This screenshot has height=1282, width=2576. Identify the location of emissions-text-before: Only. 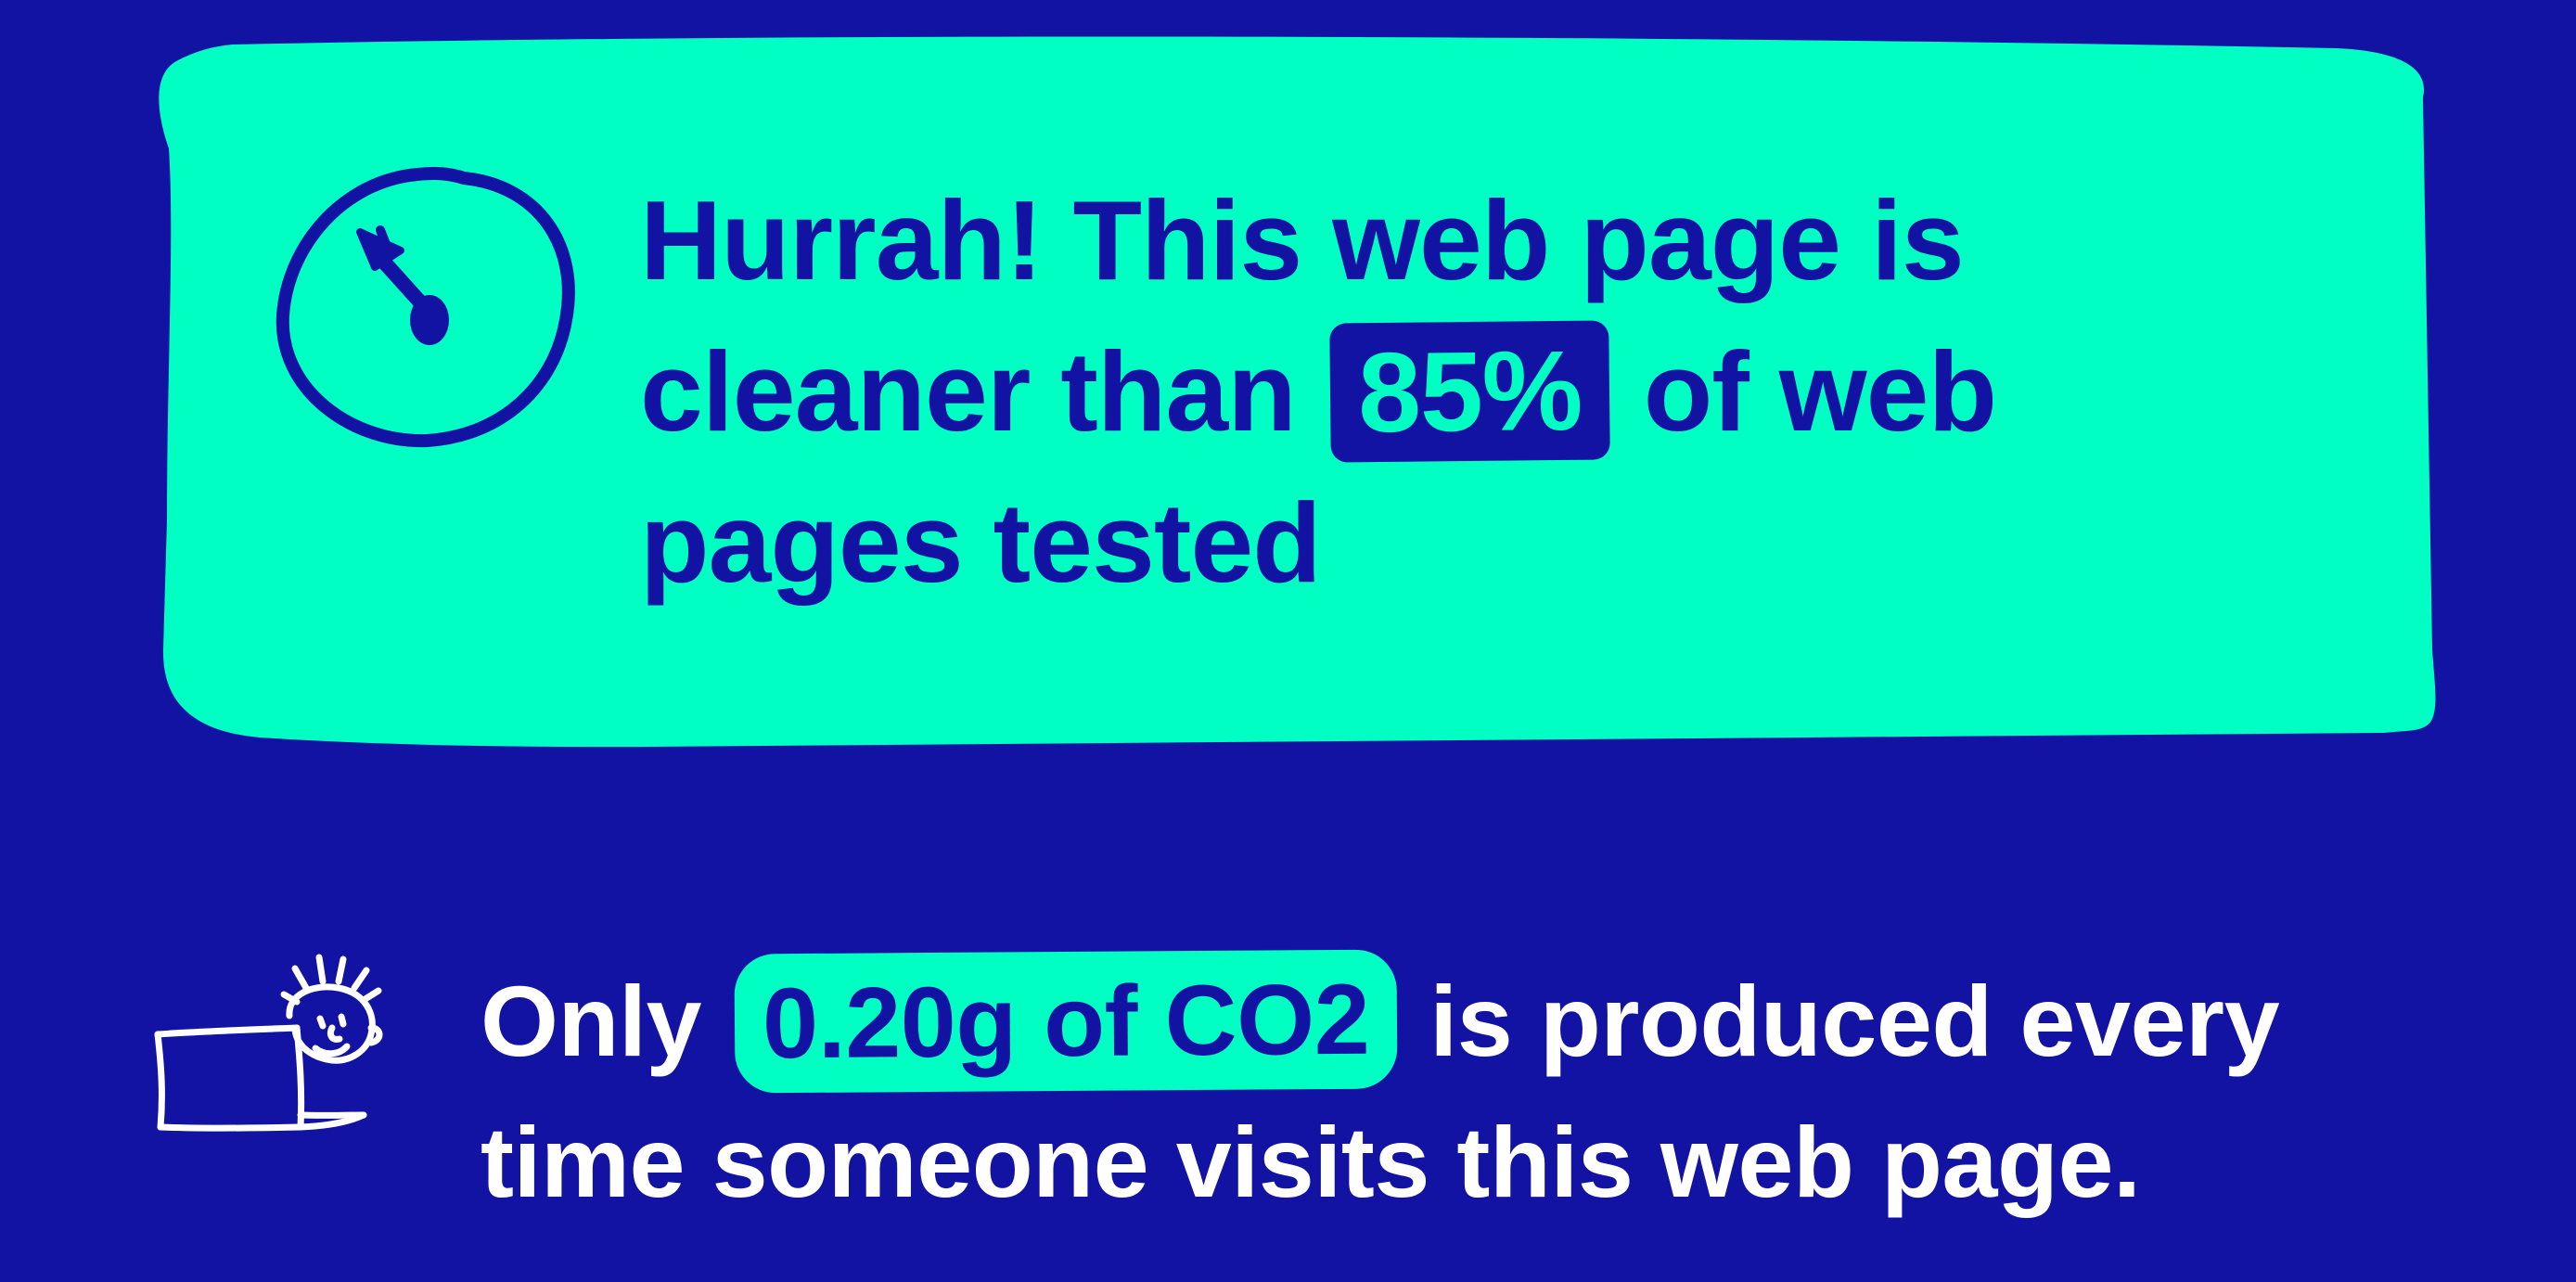
(591, 1021).